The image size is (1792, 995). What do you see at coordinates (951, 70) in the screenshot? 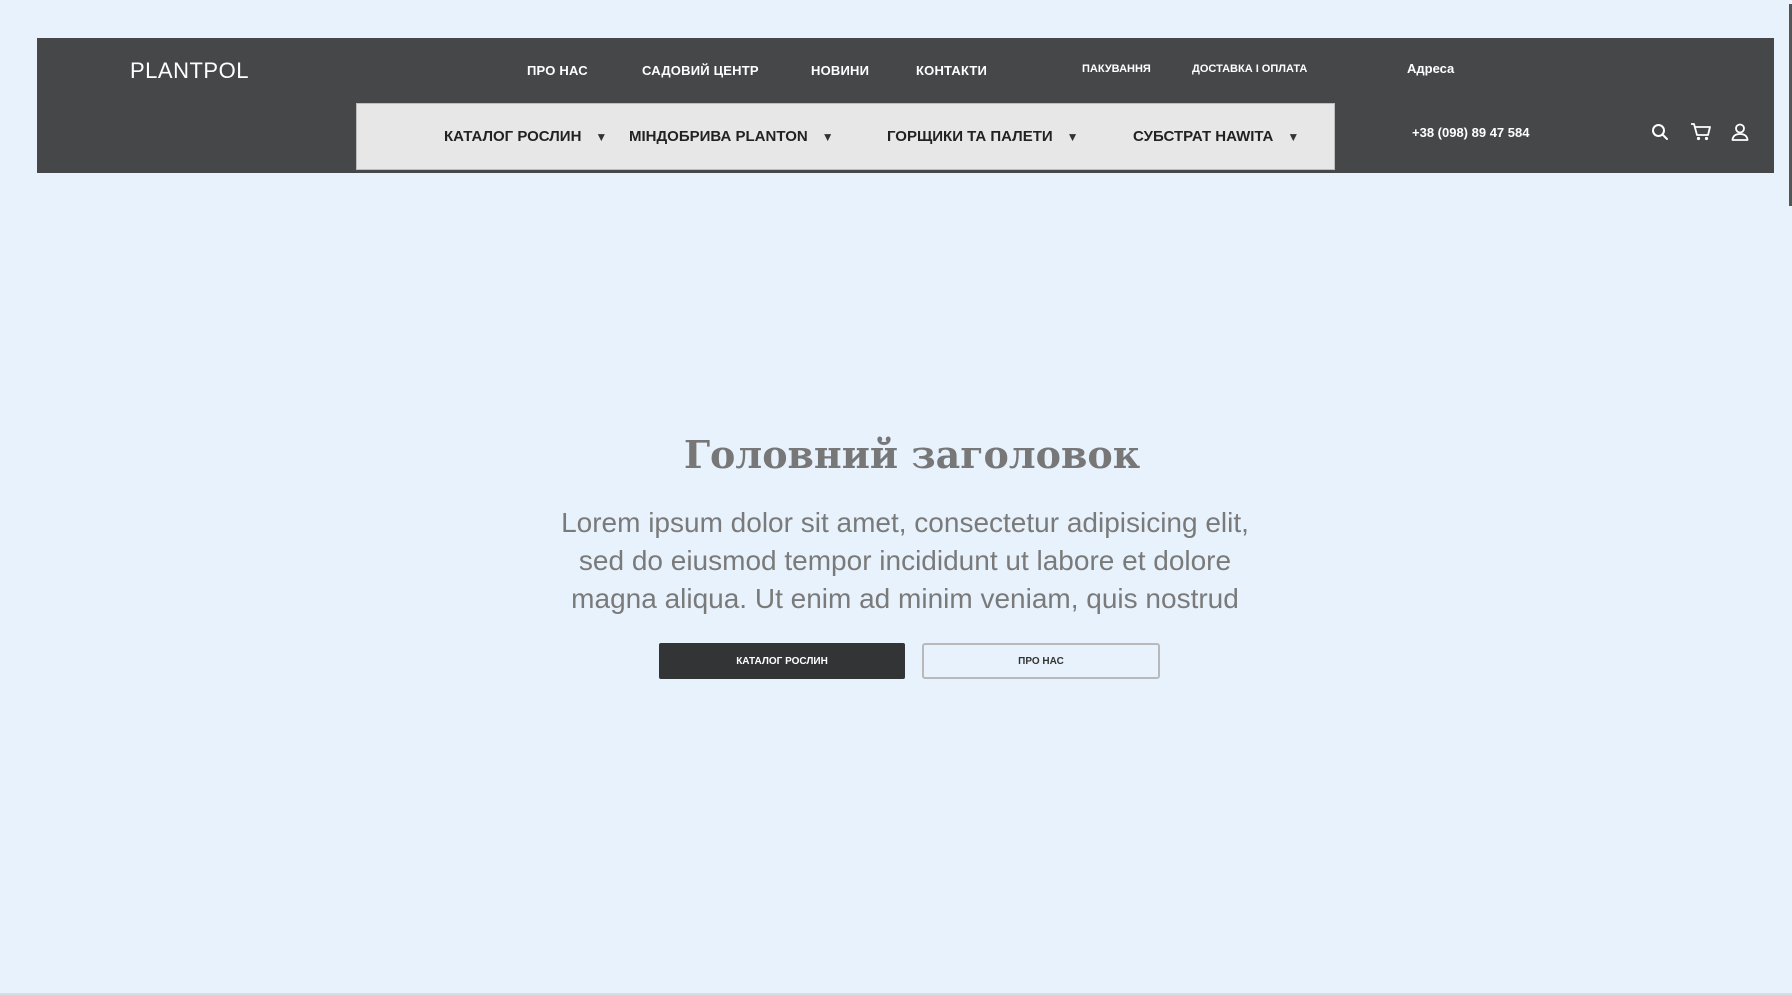
I see `nav-contacts: КОНТАКТИ` at bounding box center [951, 70].